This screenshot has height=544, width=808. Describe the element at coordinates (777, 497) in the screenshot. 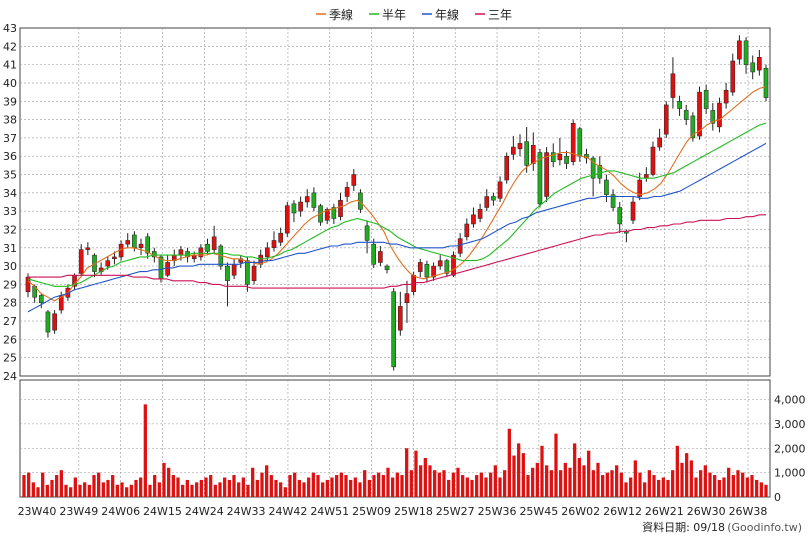

I see `volume-tick-label: 0` at that location.